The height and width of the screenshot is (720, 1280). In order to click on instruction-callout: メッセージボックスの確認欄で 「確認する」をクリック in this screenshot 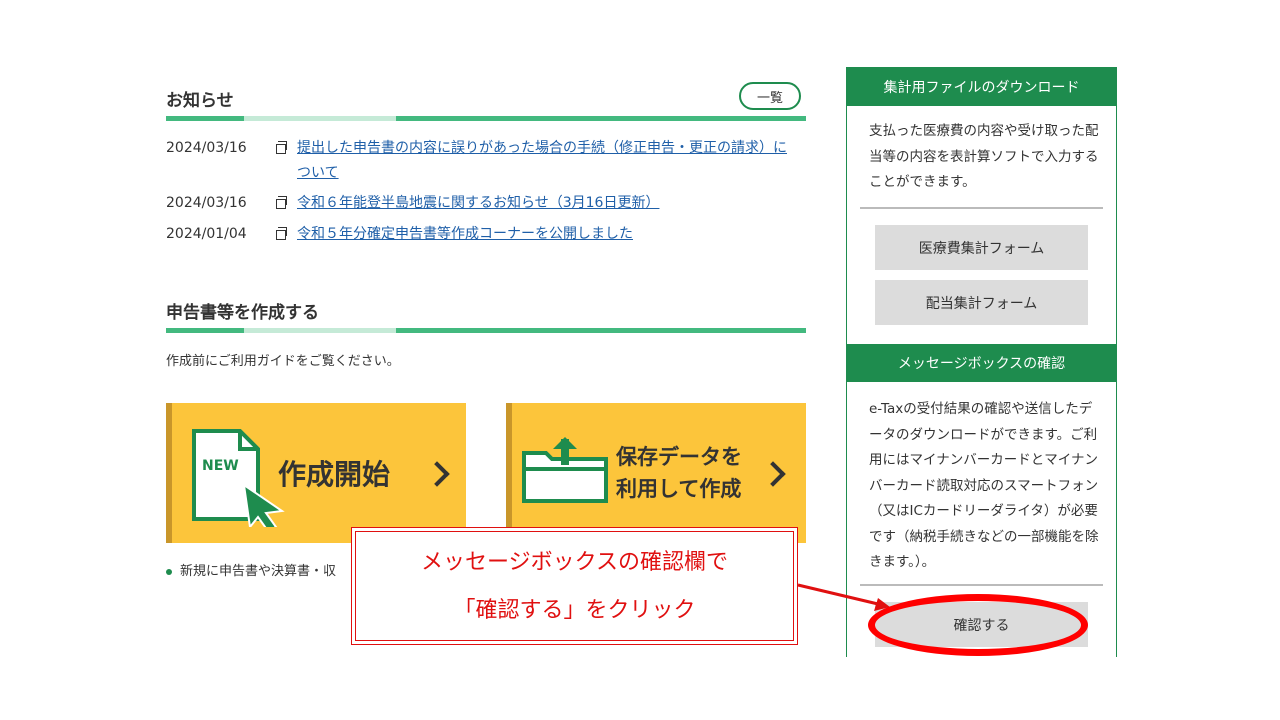, I will do `click(574, 586)`.